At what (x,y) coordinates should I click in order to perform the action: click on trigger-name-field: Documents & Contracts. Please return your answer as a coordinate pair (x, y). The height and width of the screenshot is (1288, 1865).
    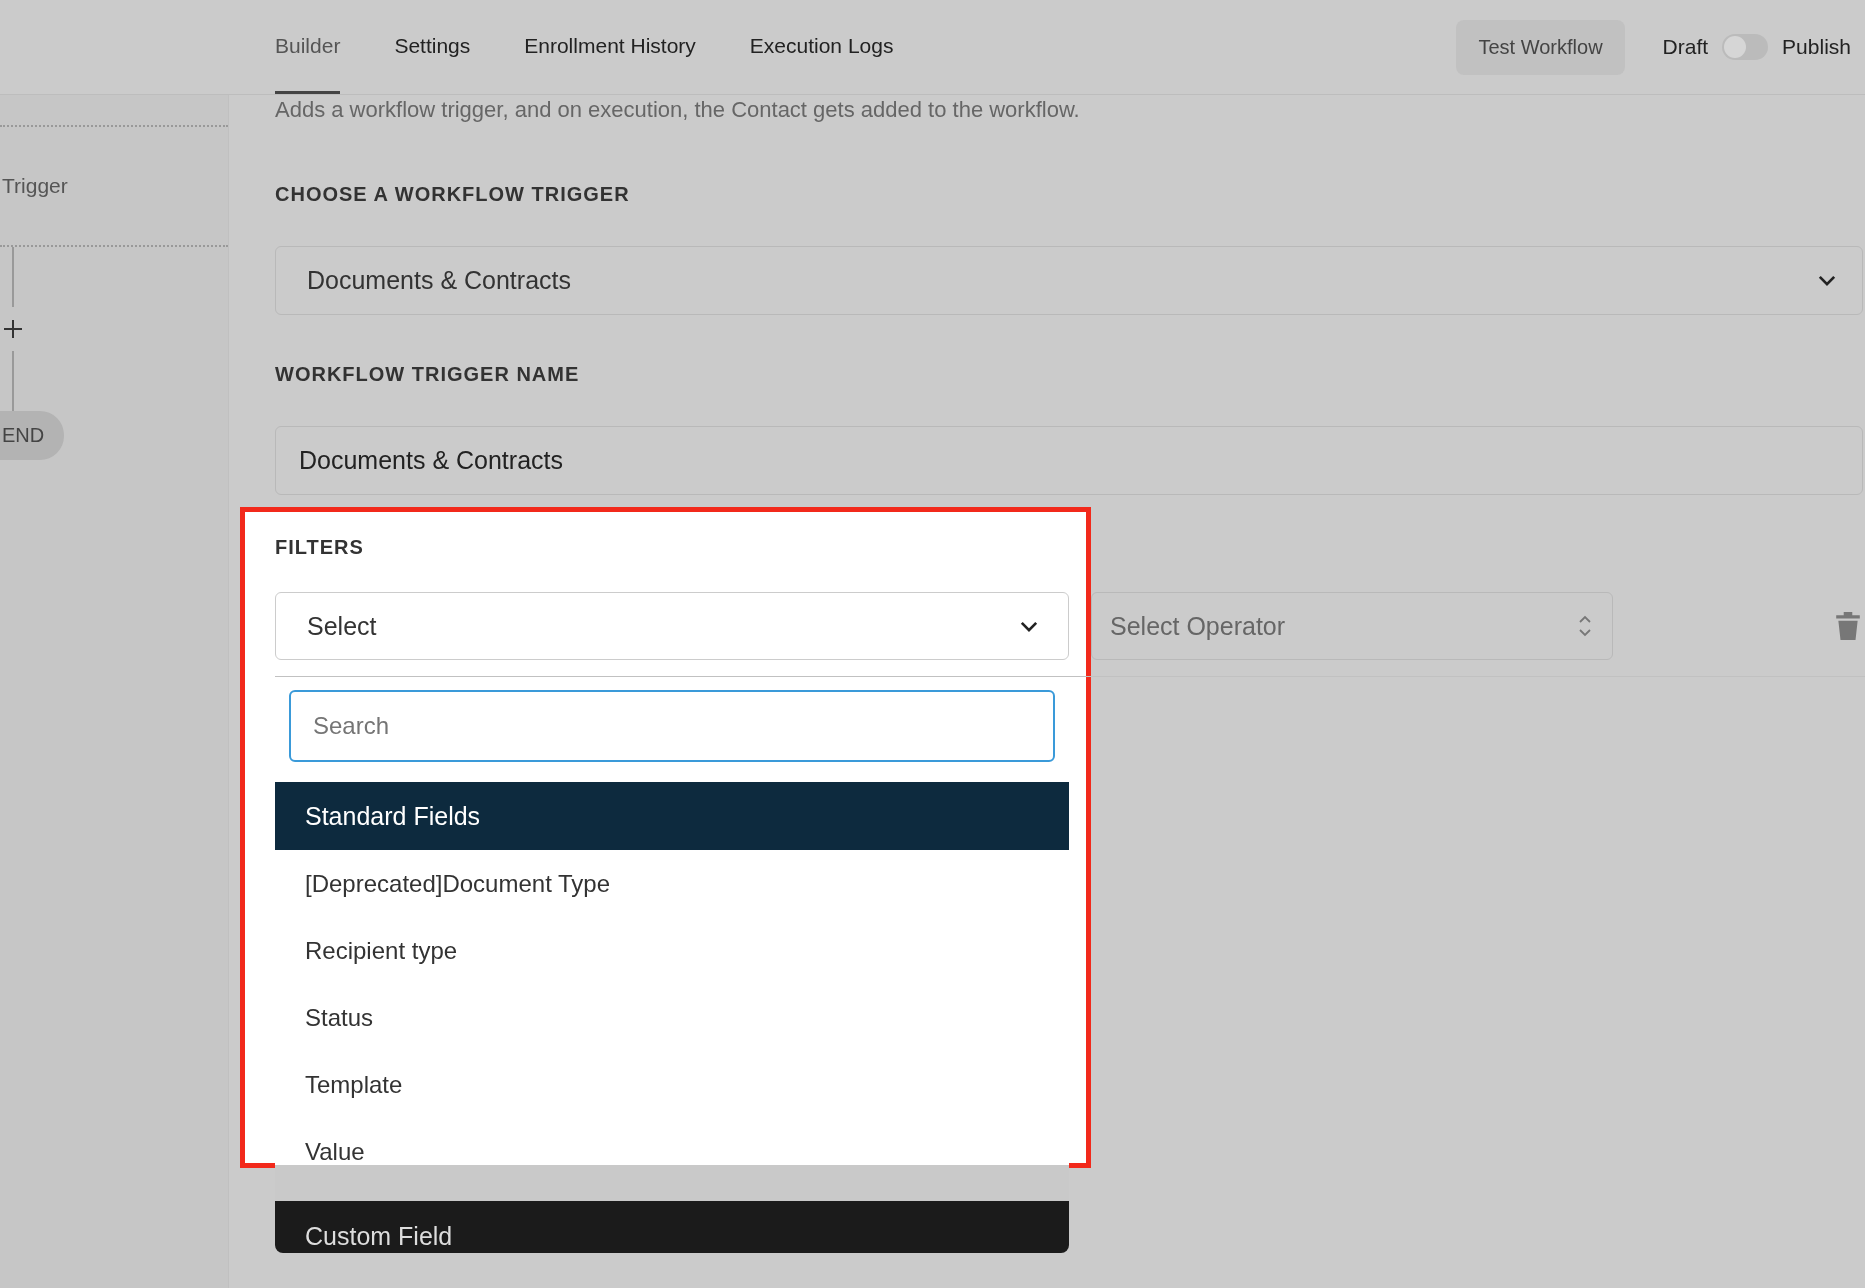
    Looking at the image, I should click on (1069, 460).